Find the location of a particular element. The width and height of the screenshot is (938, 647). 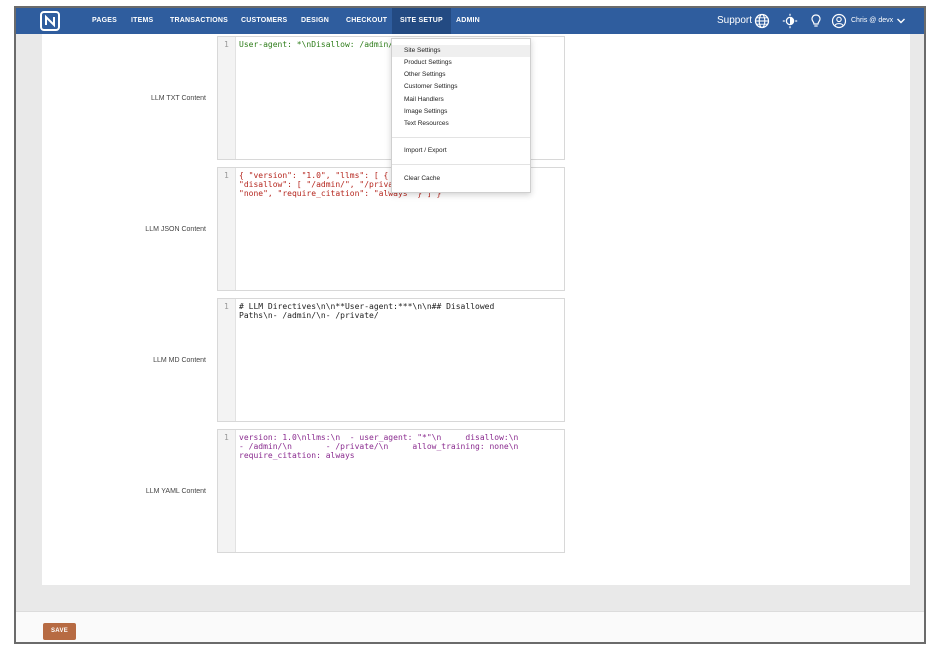

menu-item-site-settings: Site Settings is located at coordinates (461, 51).